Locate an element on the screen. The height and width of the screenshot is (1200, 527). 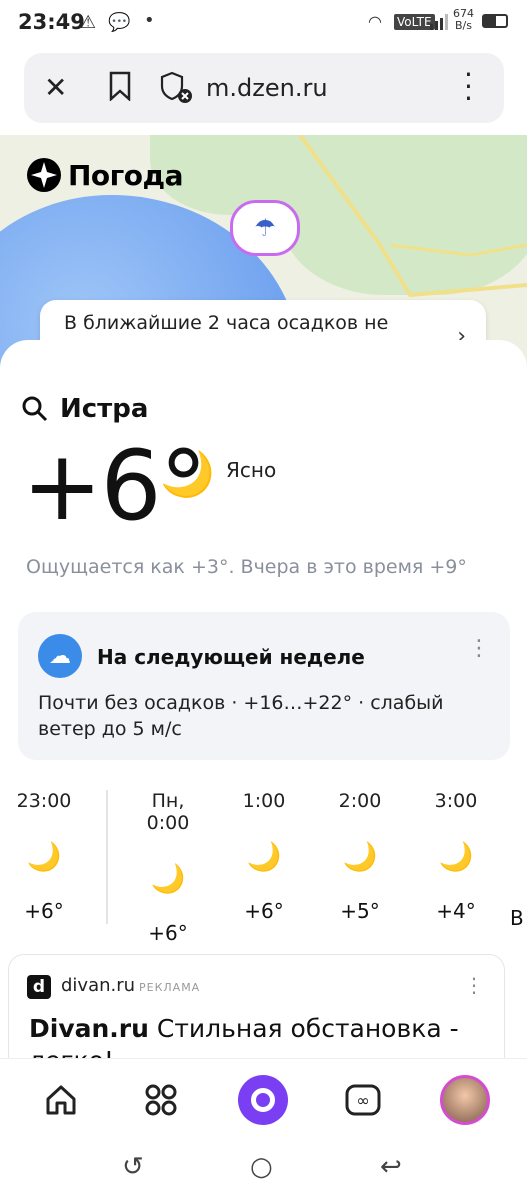
signal-icon is located at coordinates (439, 22).